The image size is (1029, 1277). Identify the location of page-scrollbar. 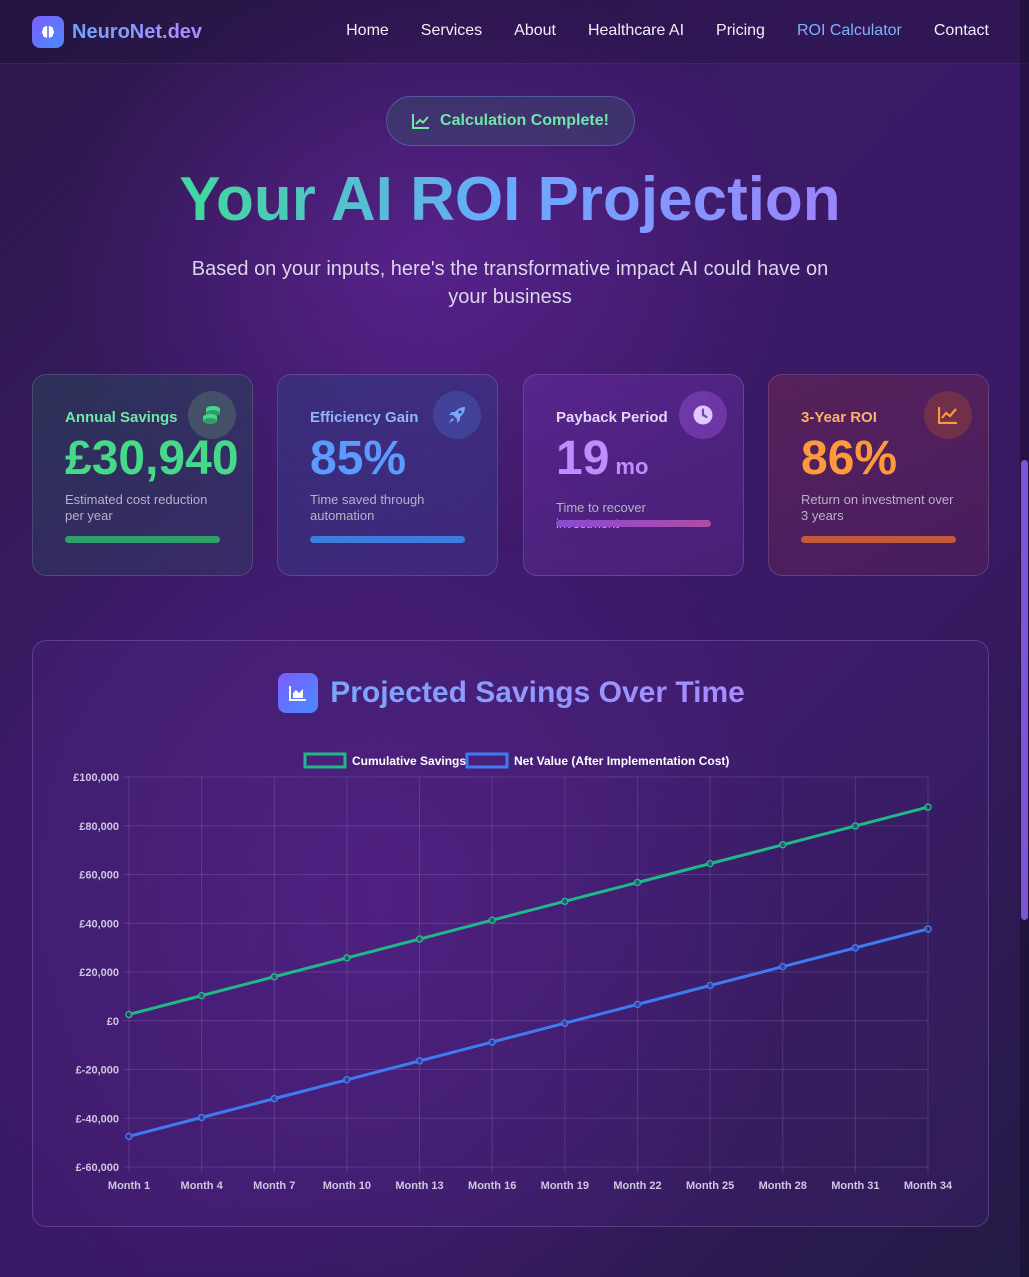
(1024, 638).